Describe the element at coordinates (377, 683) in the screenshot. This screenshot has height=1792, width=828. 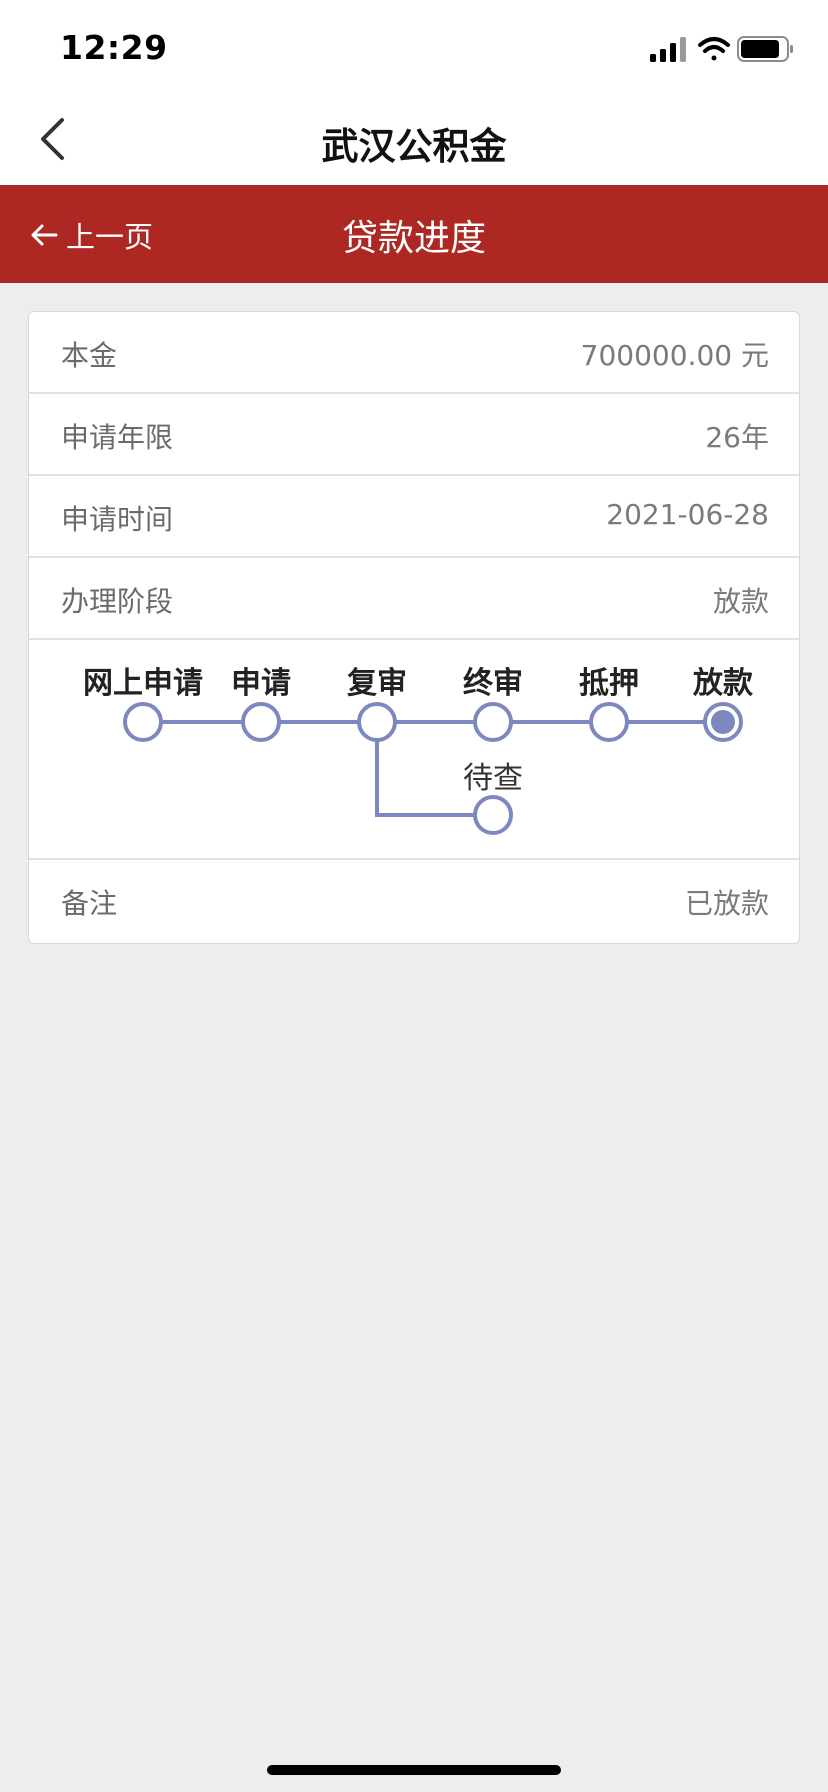
I see `step-label-review: 复审` at that location.